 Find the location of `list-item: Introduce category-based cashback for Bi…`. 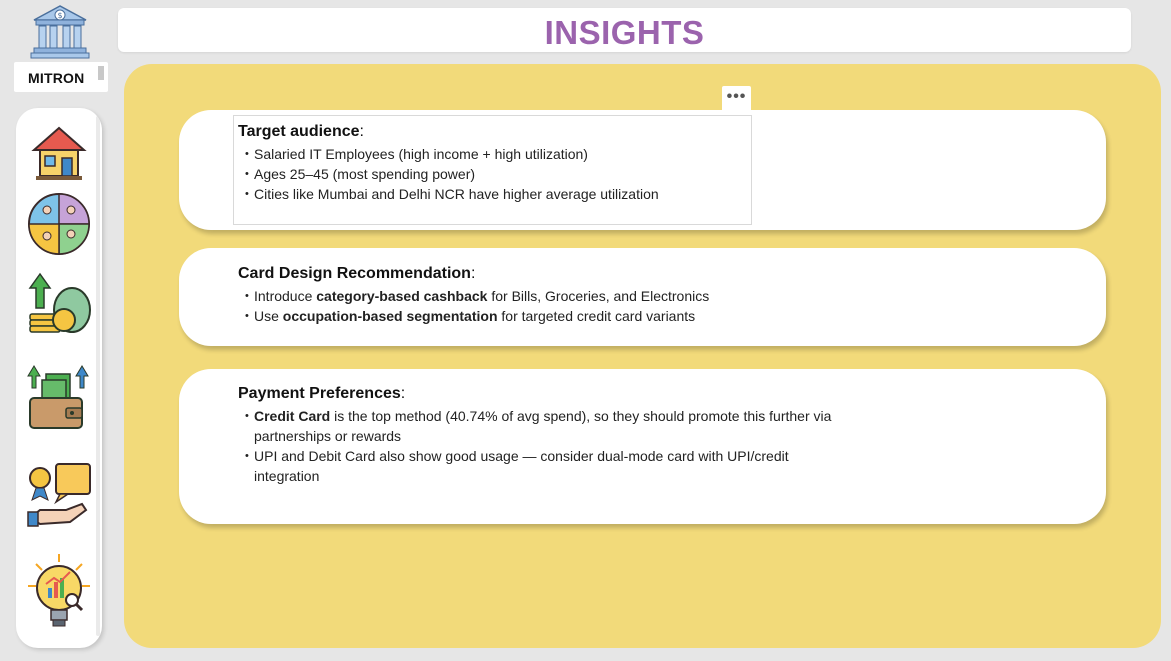

list-item: Introduce category-based cashback for Bi… is located at coordinates (473, 296).